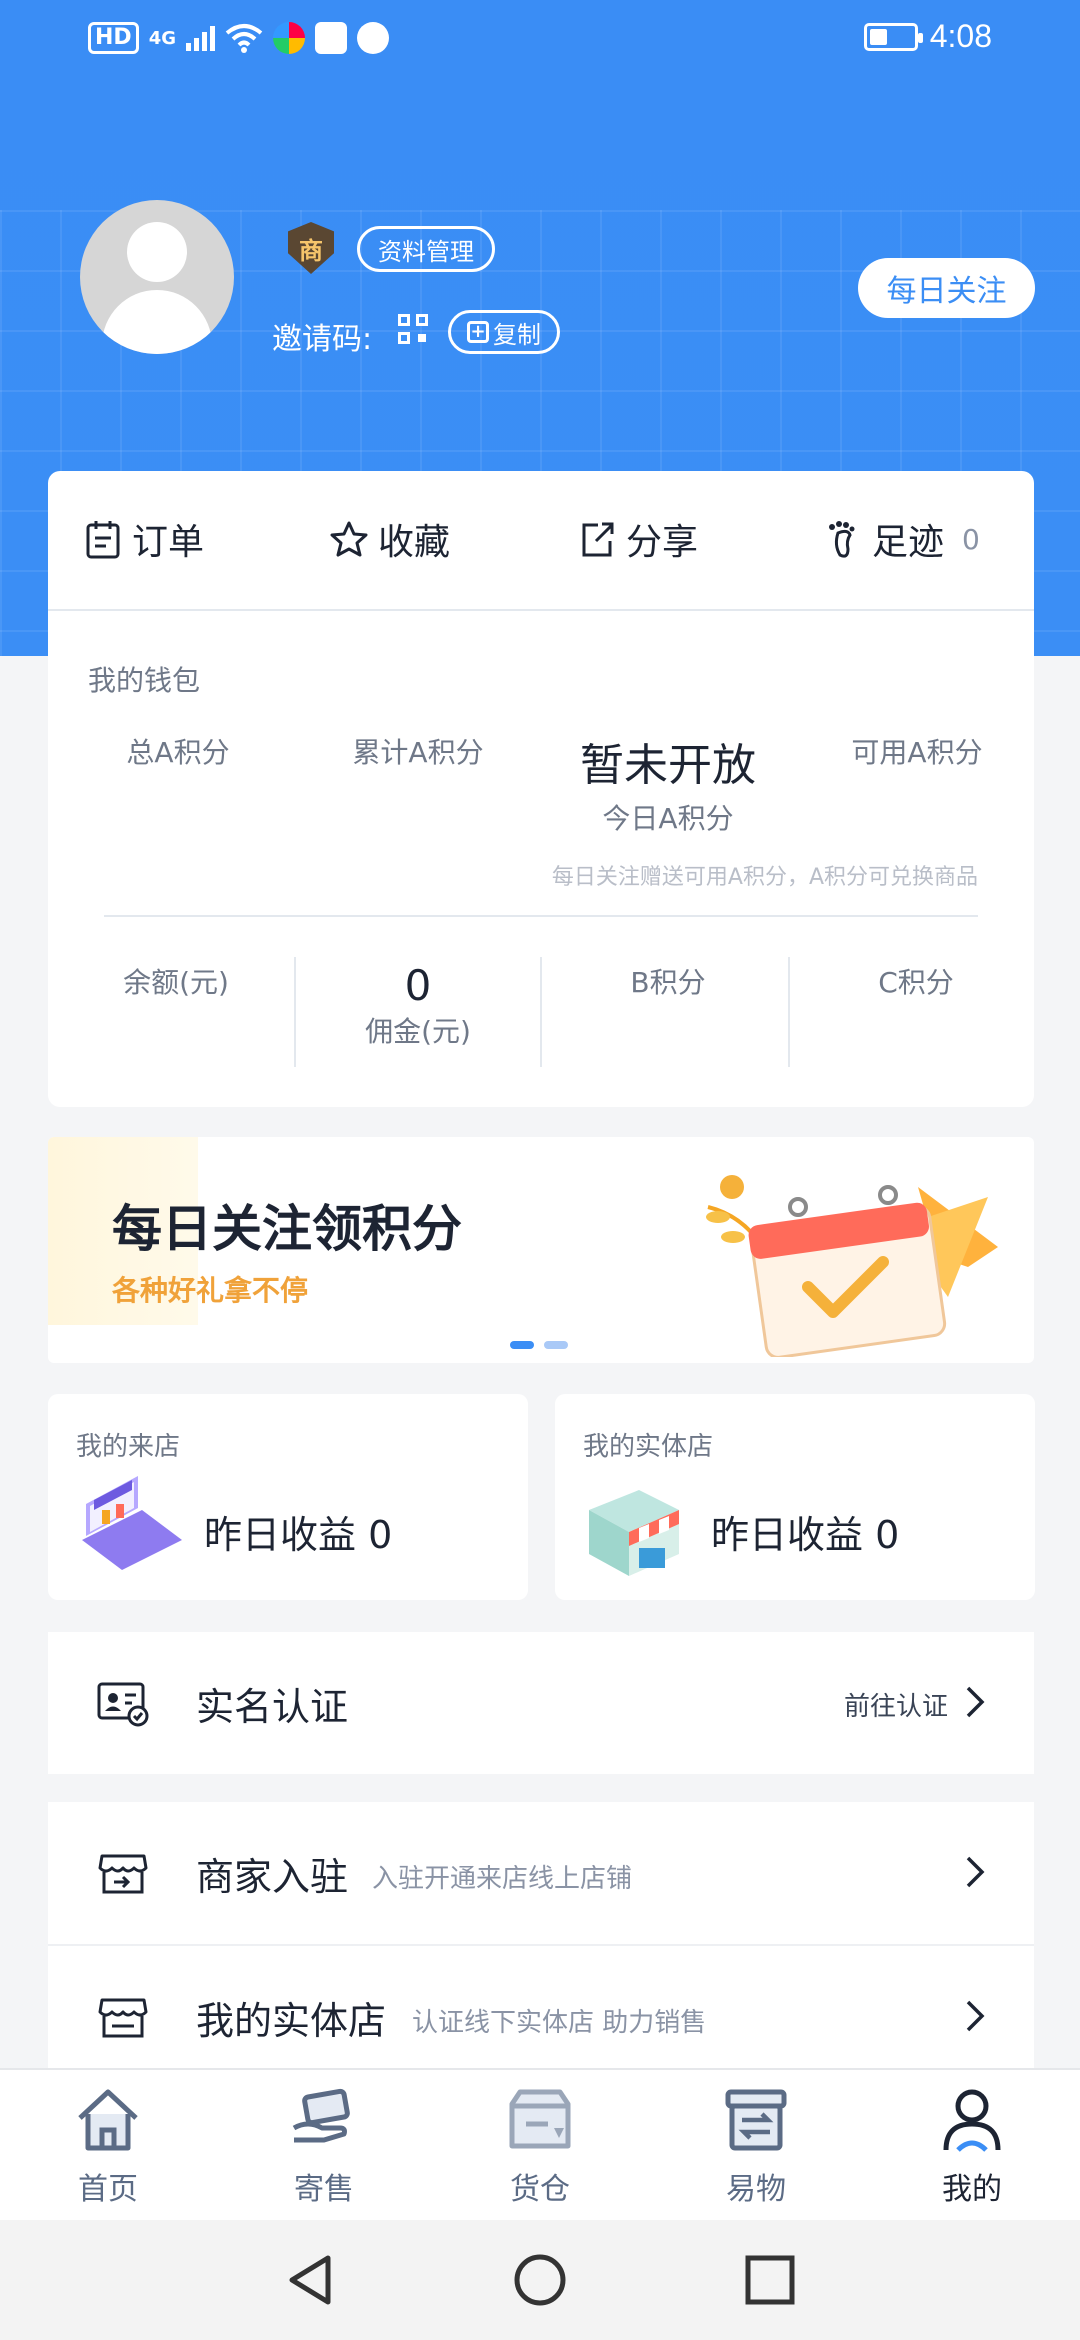 This screenshot has width=1080, height=2340. What do you see at coordinates (896, 1704) in the screenshot?
I see `go-verify-link: 前往认证` at bounding box center [896, 1704].